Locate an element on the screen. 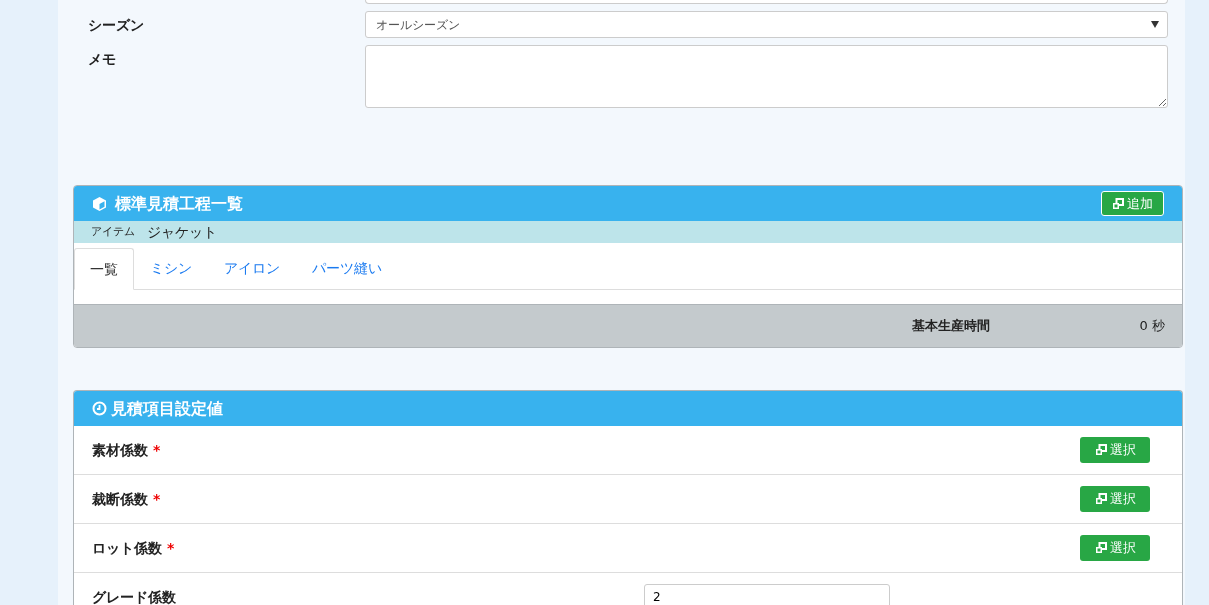 The width and height of the screenshot is (1209, 605). panel-title: 見積項目設定値 is located at coordinates (167, 408).